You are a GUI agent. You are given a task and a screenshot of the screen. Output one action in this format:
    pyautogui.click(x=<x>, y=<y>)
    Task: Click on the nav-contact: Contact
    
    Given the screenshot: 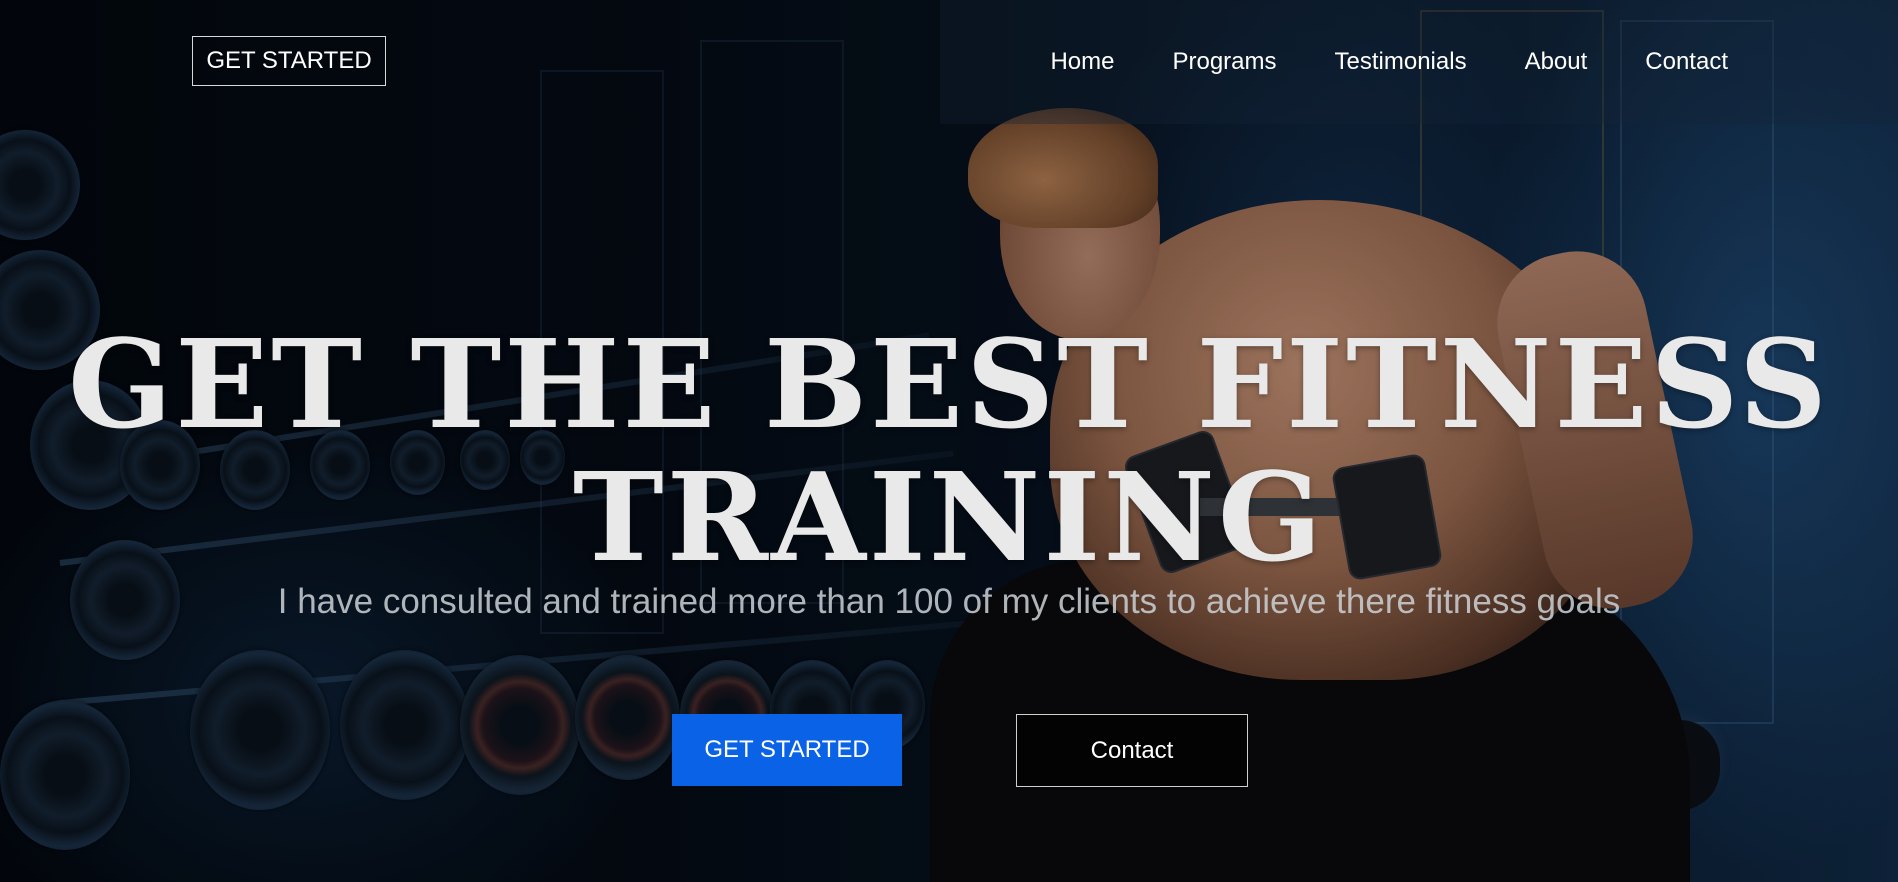 What is the action you would take?
    pyautogui.click(x=1686, y=62)
    